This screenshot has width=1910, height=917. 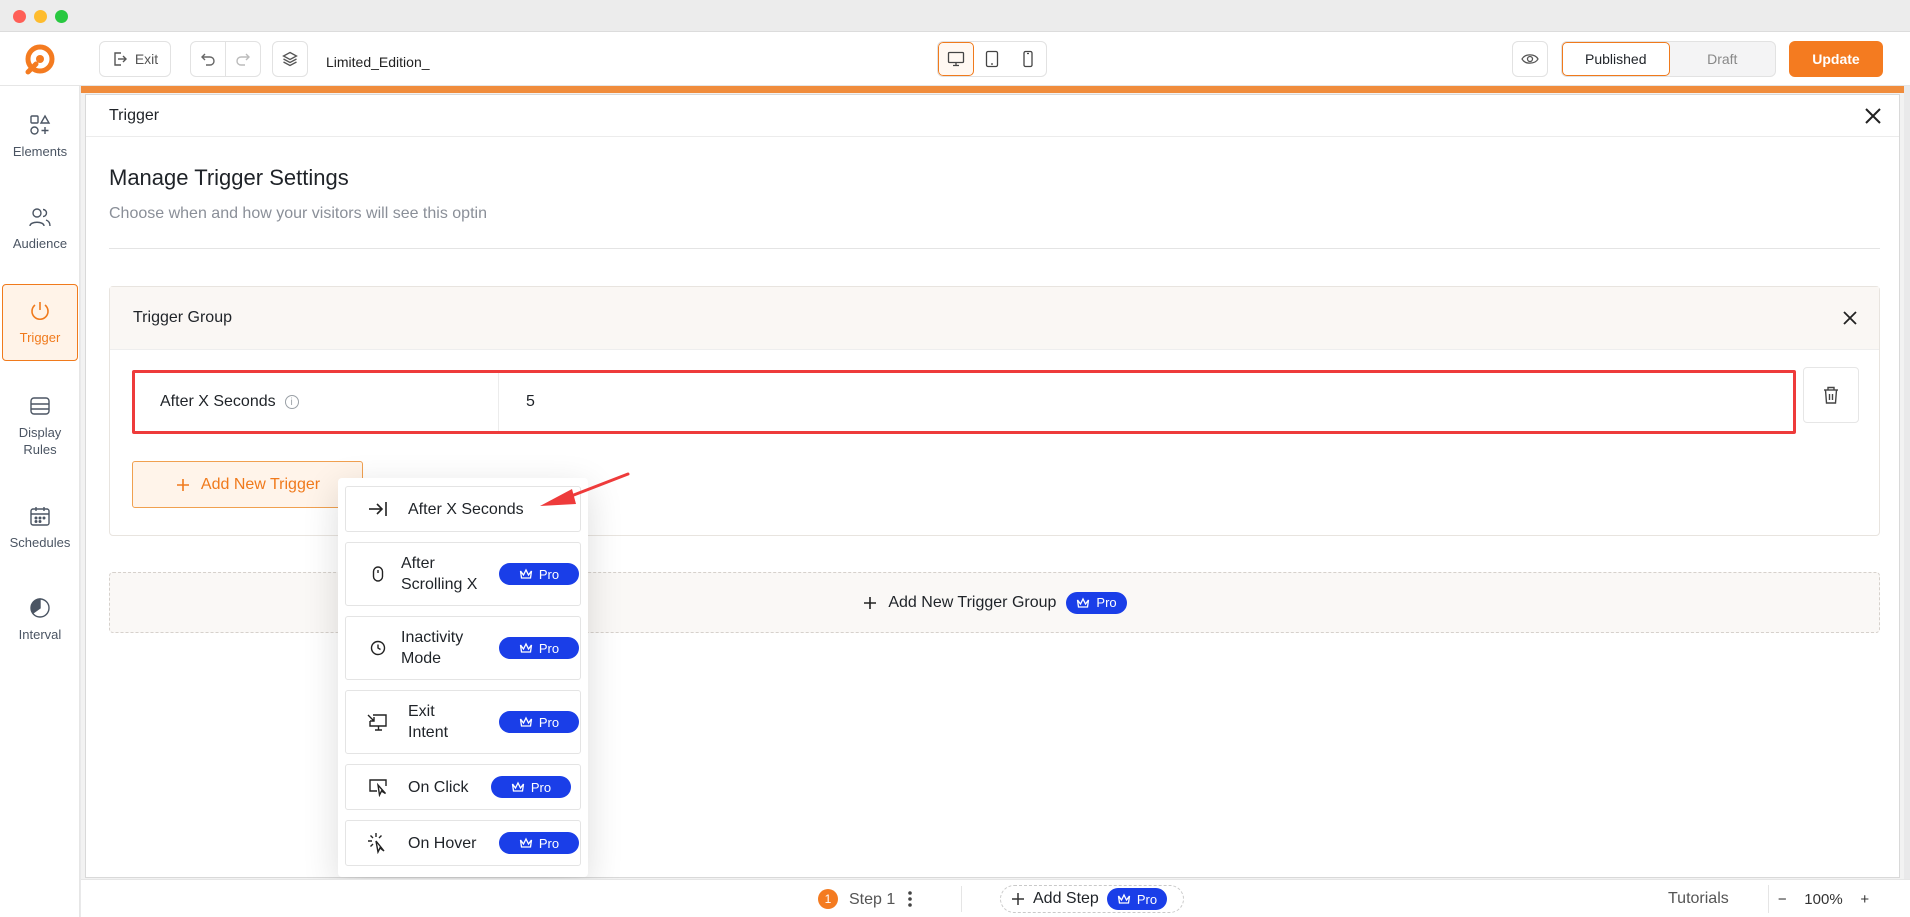 I want to click on sidebar-label-display-rules: Display Rules, so click(x=40, y=441).